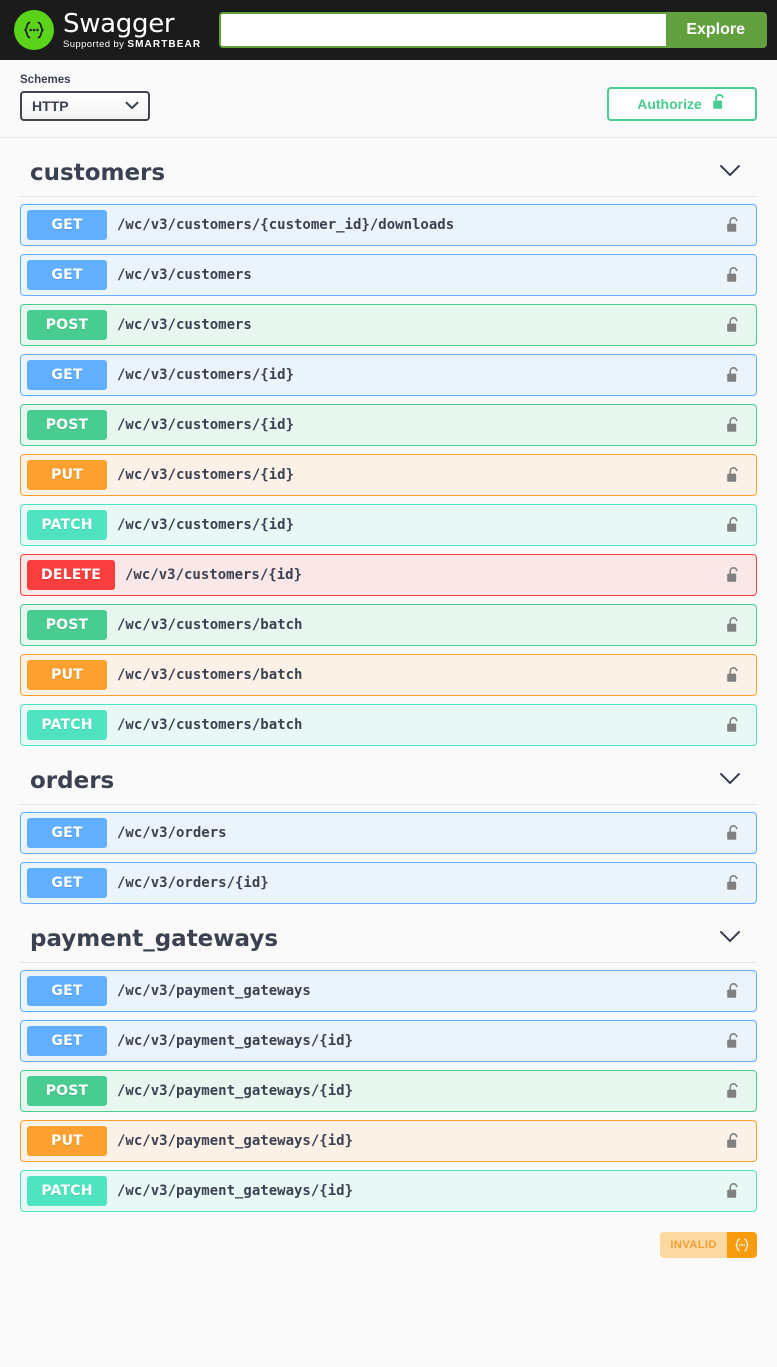 Image resolution: width=777 pixels, height=1367 pixels. I want to click on operation-row: GET /wc/v3/orders, so click(388, 833).